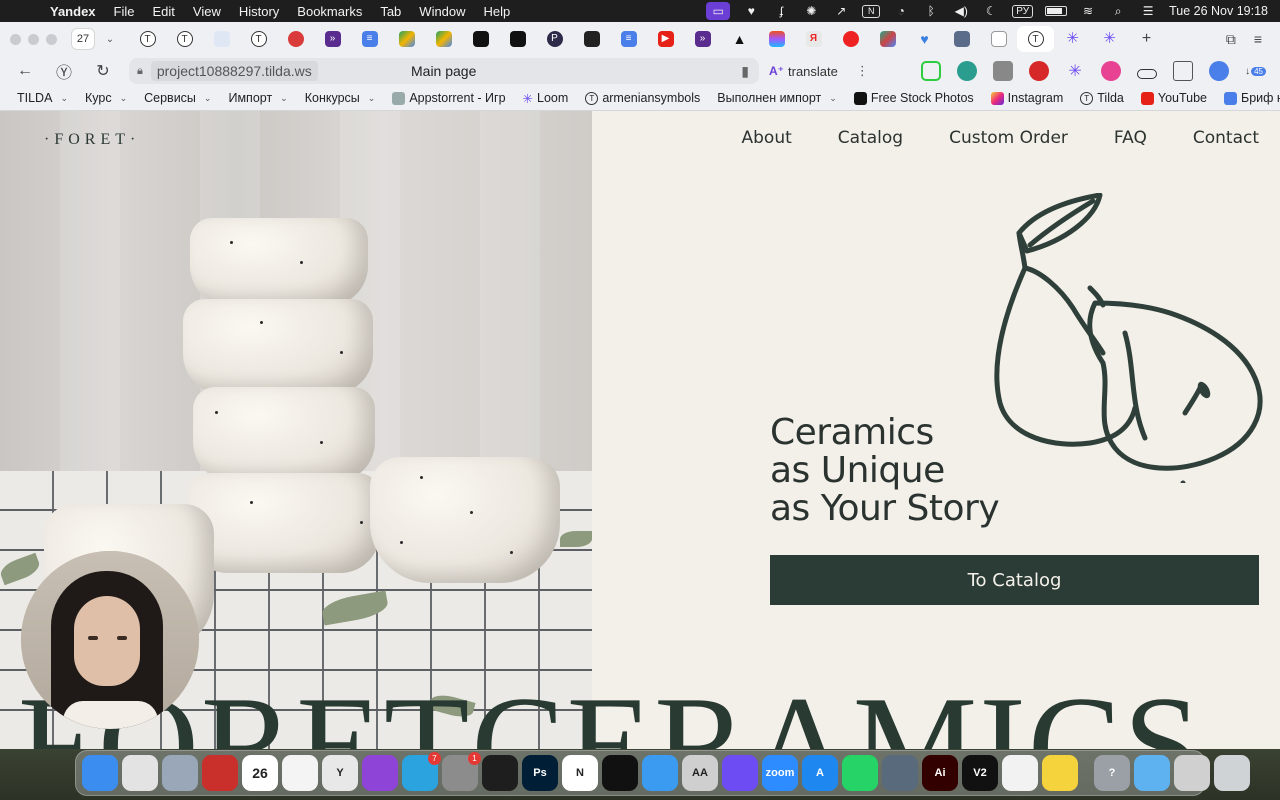 The image size is (1280, 800). I want to click on search-icon: ⌕, so click(1118, 11).